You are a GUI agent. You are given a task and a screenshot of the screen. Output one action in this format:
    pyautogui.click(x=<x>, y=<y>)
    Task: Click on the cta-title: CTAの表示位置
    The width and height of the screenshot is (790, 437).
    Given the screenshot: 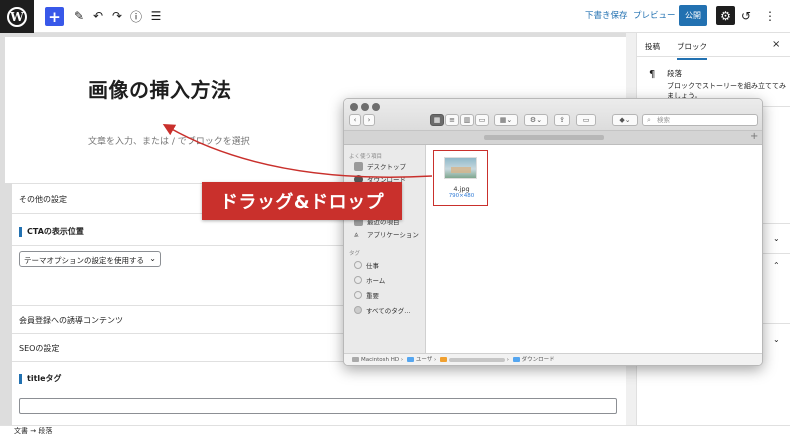 What is the action you would take?
    pyautogui.click(x=51, y=232)
    